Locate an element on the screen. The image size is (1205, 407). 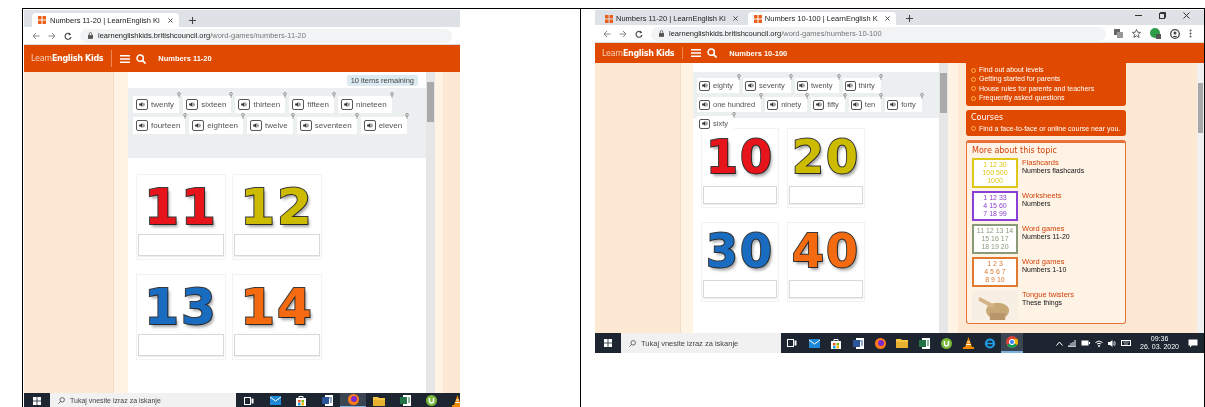
network-icon is located at coordinates (1072, 343).